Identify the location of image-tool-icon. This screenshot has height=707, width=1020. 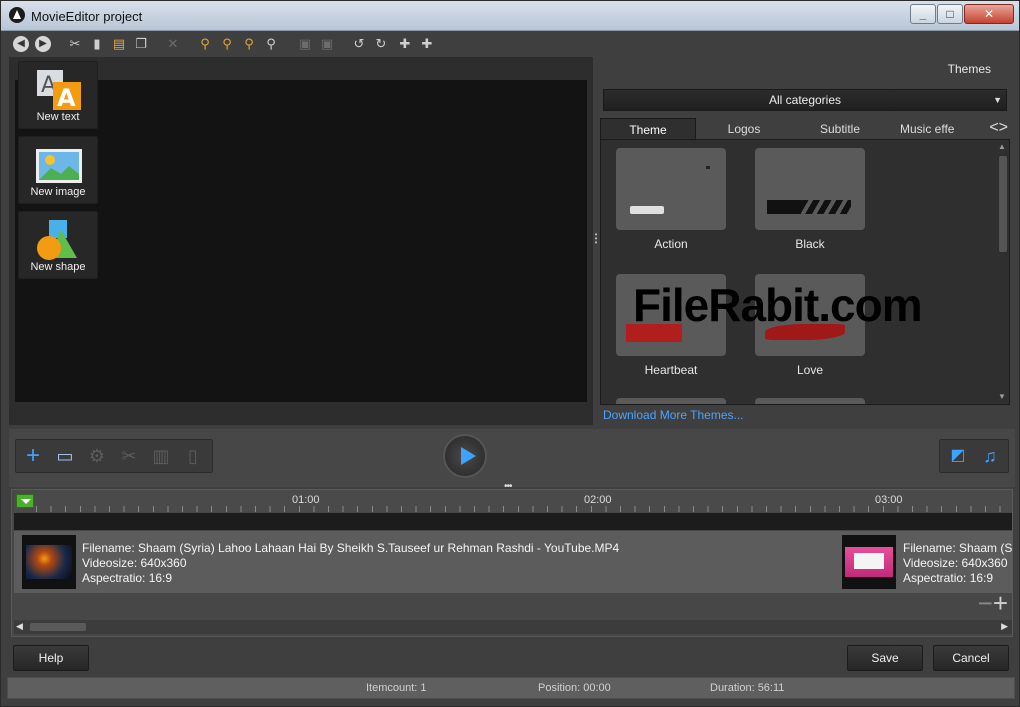
(59, 166).